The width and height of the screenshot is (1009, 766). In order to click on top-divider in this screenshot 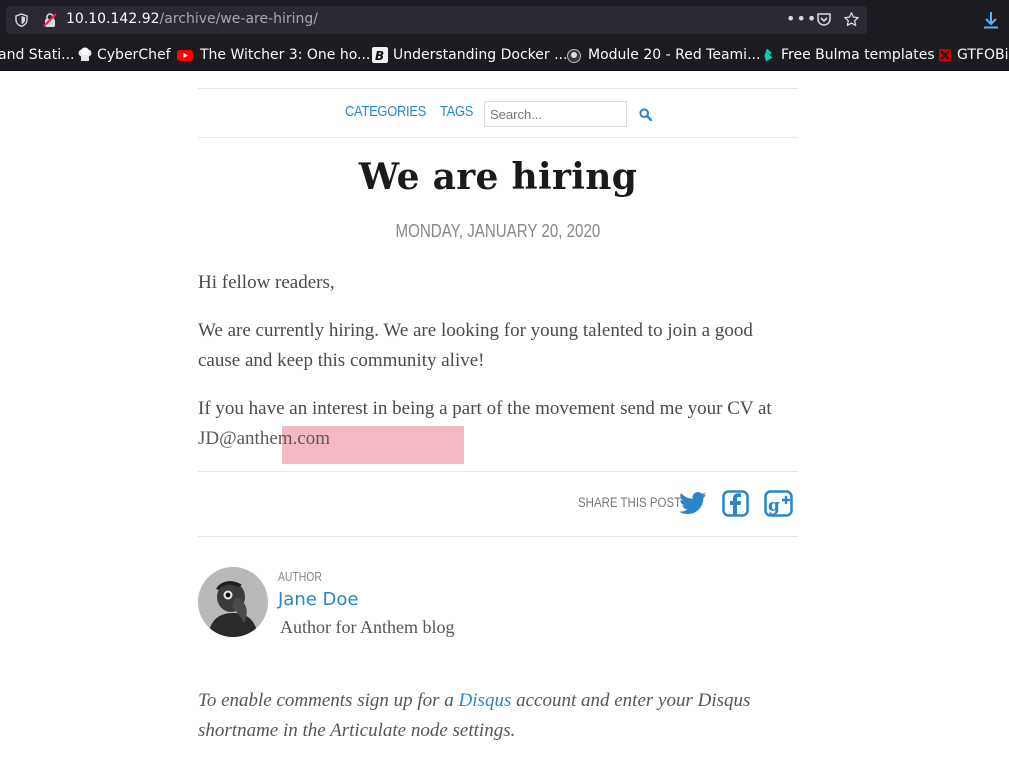, I will do `click(498, 88)`.